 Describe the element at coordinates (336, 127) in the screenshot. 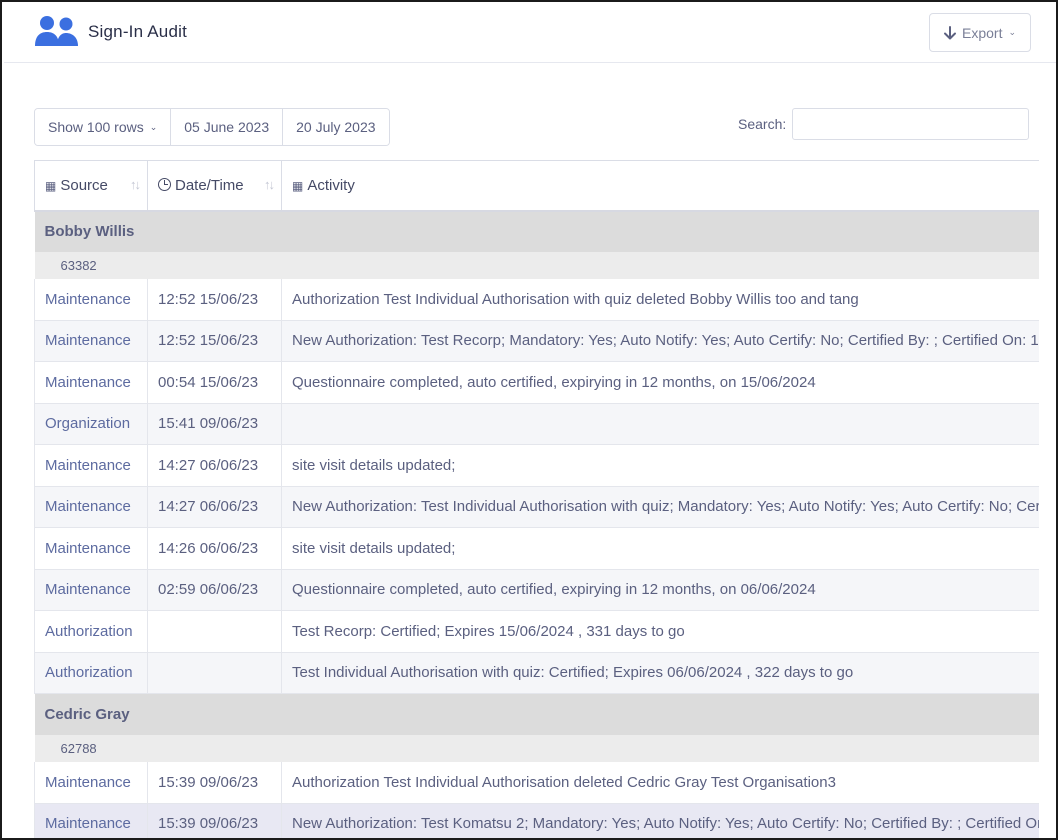

I see `date-to-button: 20 July 2023` at that location.